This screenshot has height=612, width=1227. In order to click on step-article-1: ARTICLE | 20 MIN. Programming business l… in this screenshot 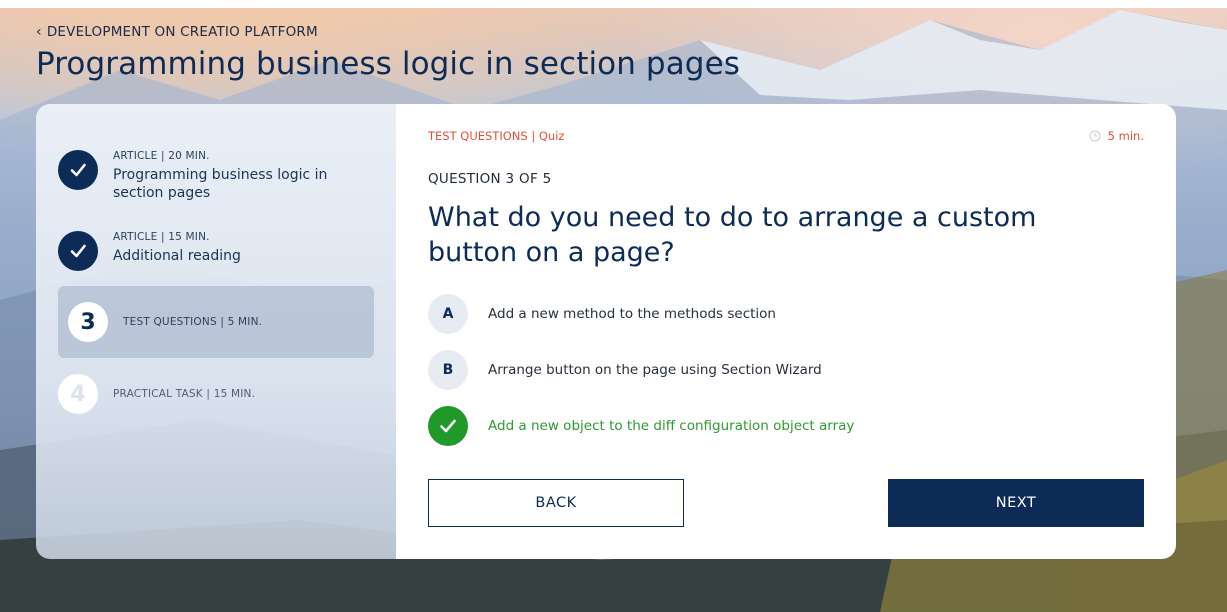, I will do `click(216, 176)`.